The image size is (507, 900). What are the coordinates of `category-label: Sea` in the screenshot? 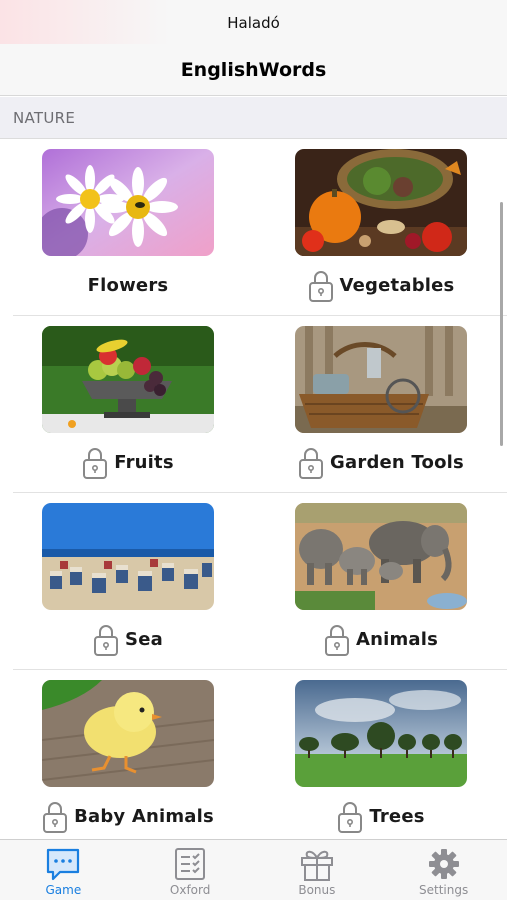 It's located at (144, 639).